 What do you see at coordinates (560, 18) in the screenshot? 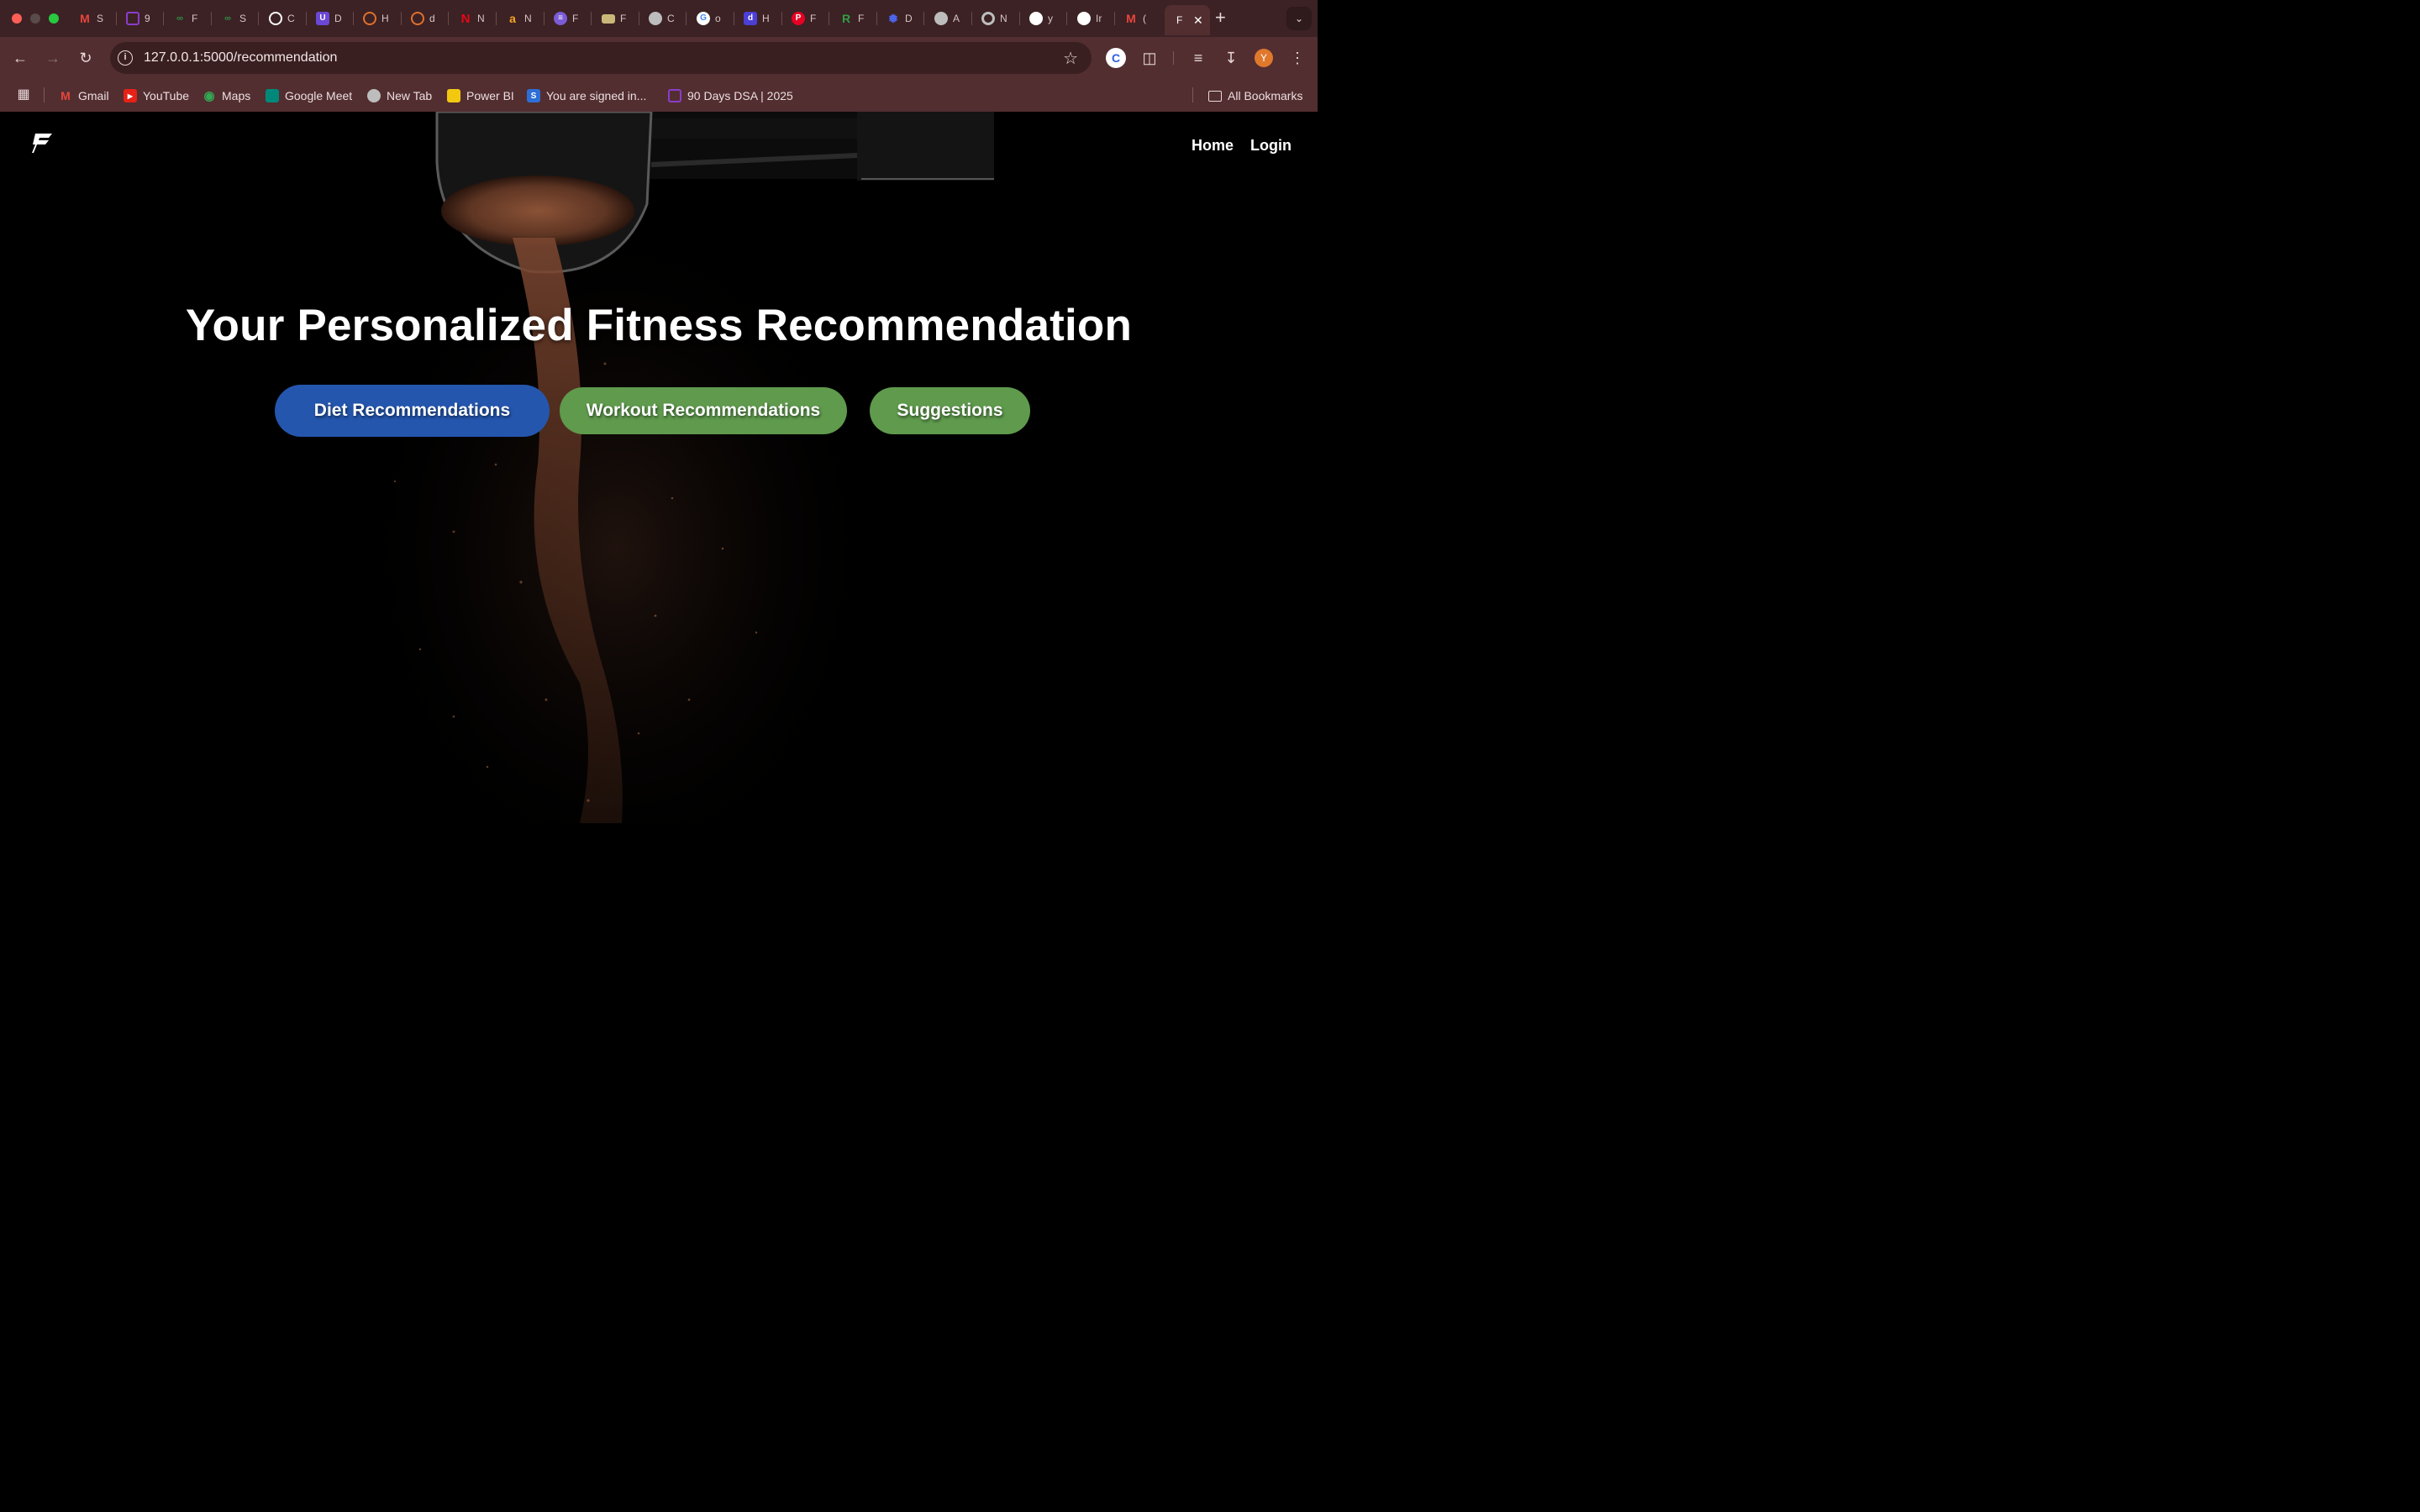
I see `list-icon: ≡` at bounding box center [560, 18].